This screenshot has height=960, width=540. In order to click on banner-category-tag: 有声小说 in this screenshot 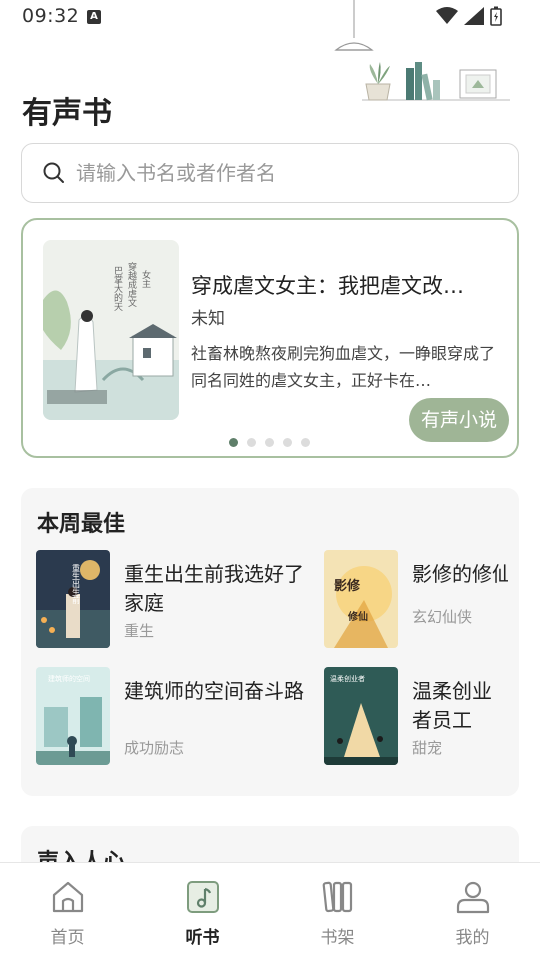, I will do `click(458, 420)`.